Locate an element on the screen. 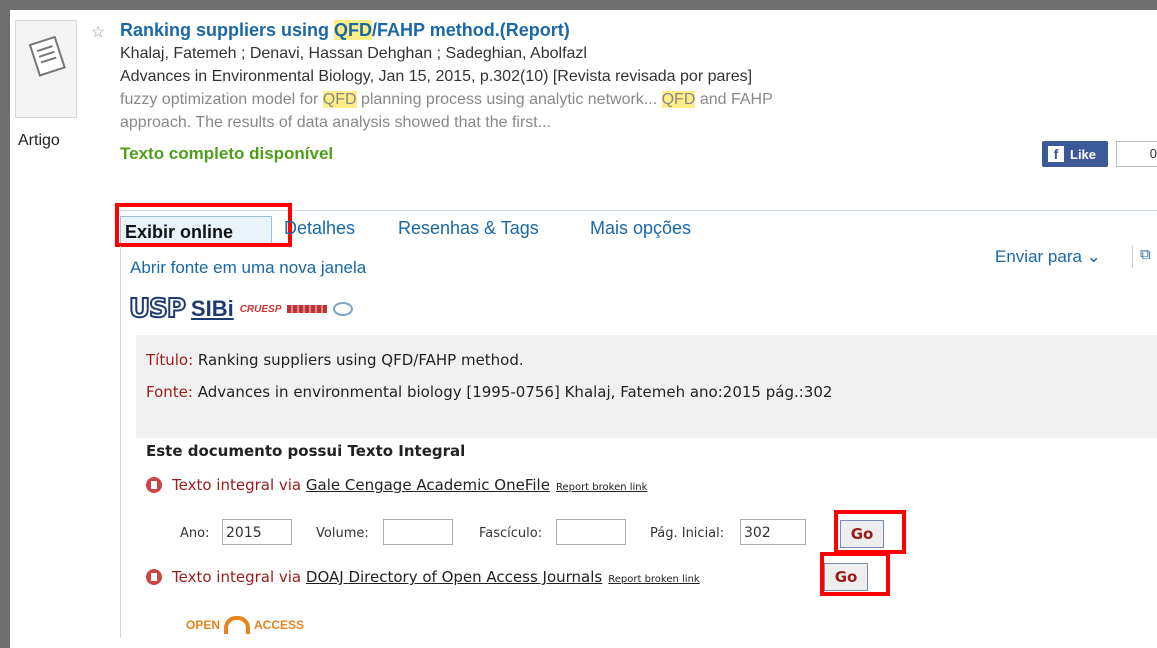  facebook-like-button: f Like is located at coordinates (1075, 154).